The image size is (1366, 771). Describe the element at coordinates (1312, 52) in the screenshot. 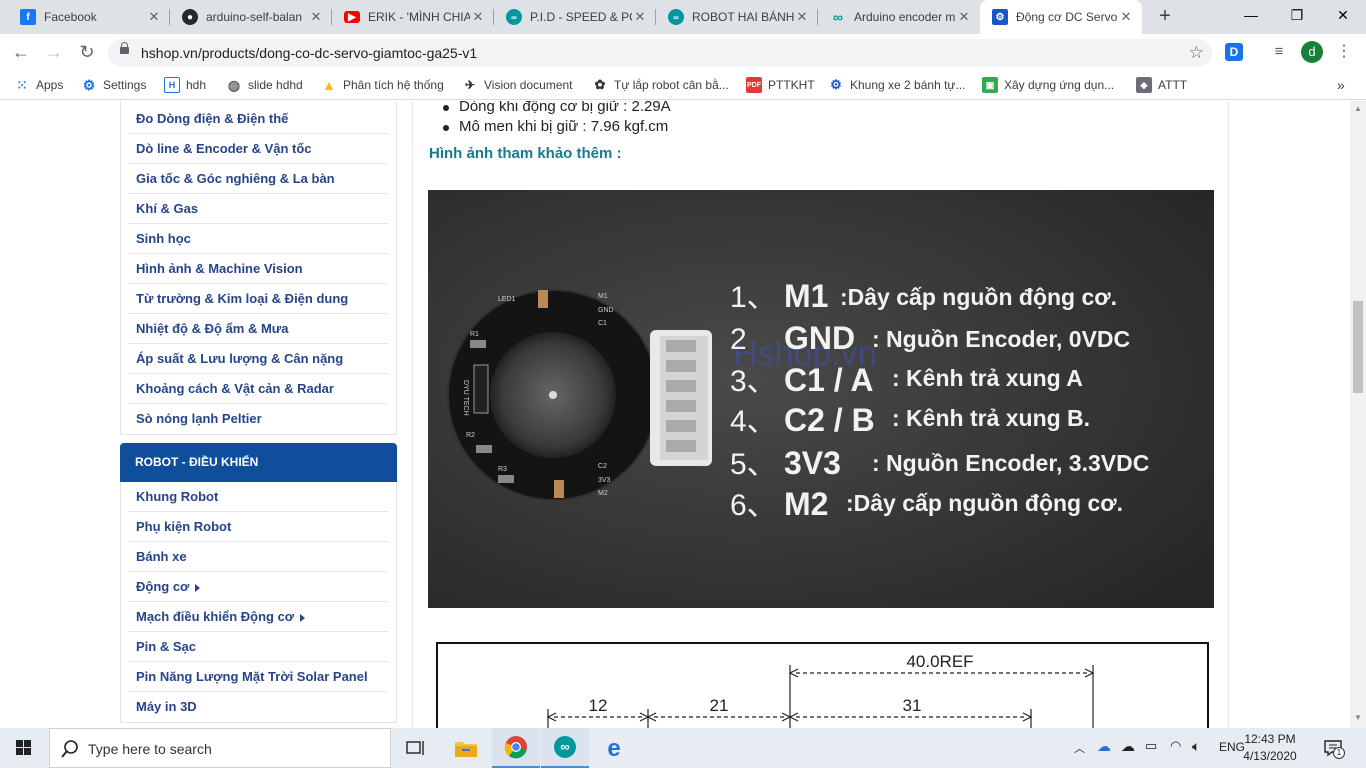

I see `profile-avatar: d` at that location.